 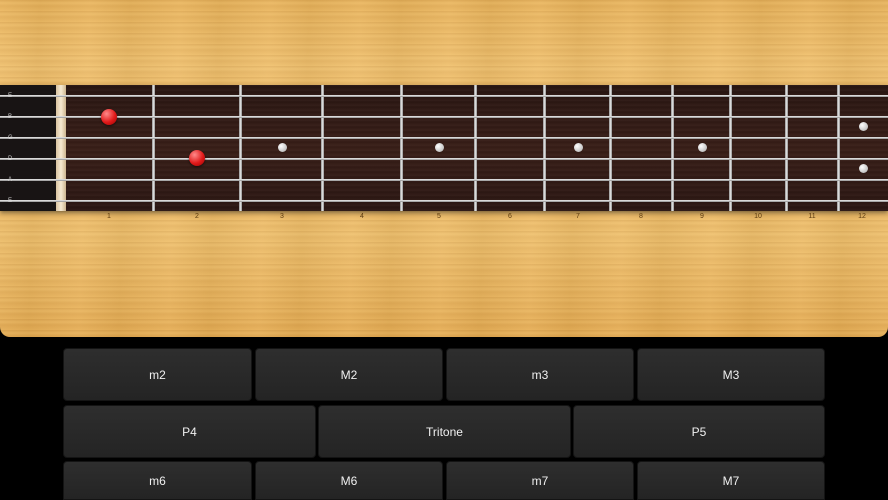 I want to click on string-g, so click(x=444, y=138).